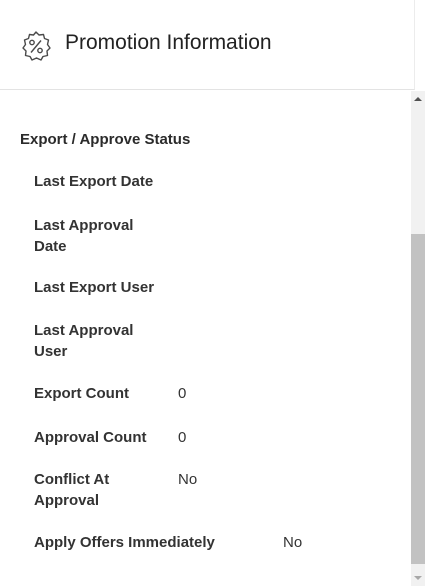 The height and width of the screenshot is (586, 425). I want to click on label-export-count: Export Count, so click(81, 393).